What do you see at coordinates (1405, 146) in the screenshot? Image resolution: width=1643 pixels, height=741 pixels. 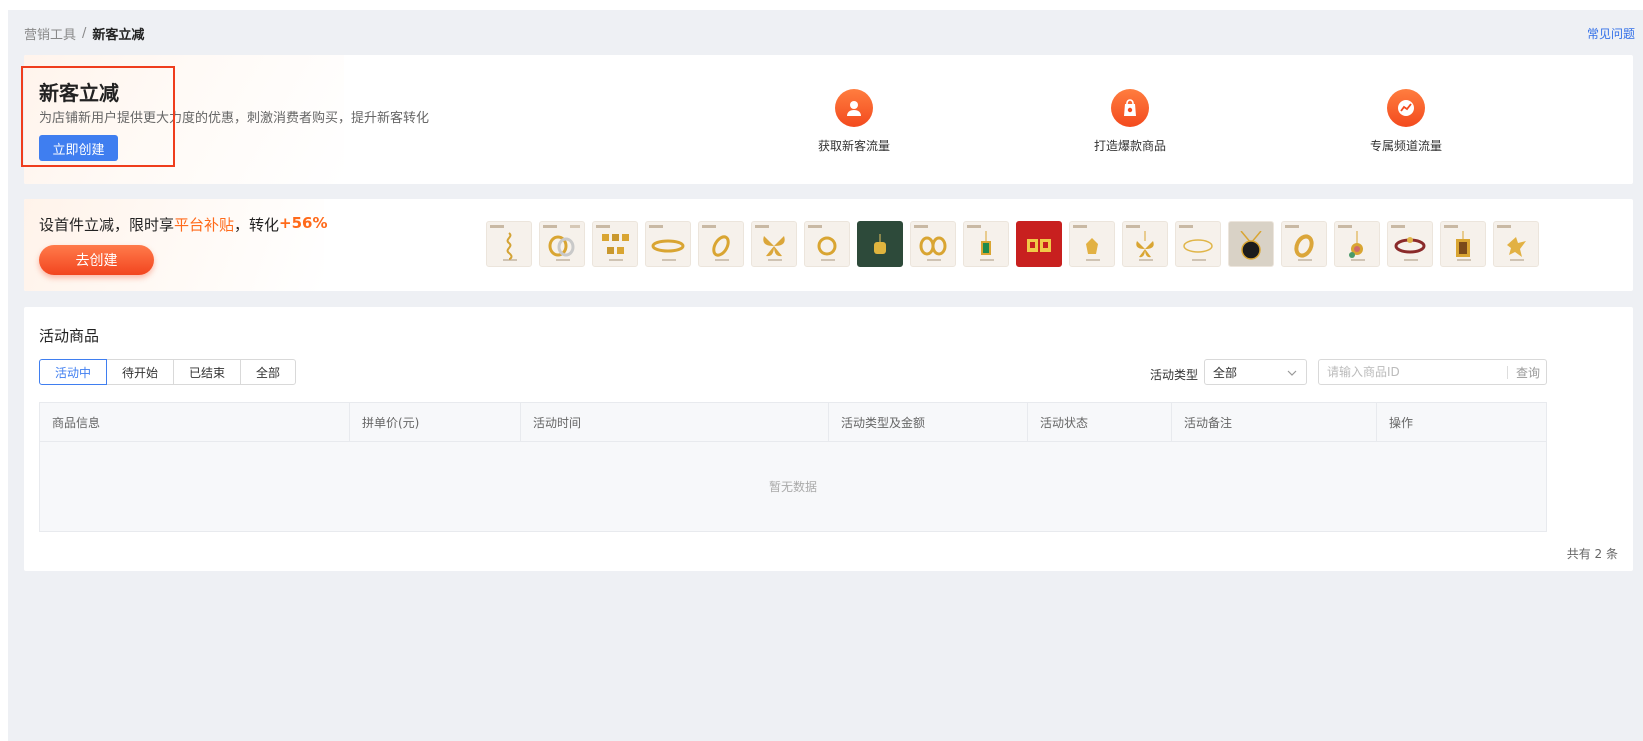 I see `feature-label: 专属频道流量` at bounding box center [1405, 146].